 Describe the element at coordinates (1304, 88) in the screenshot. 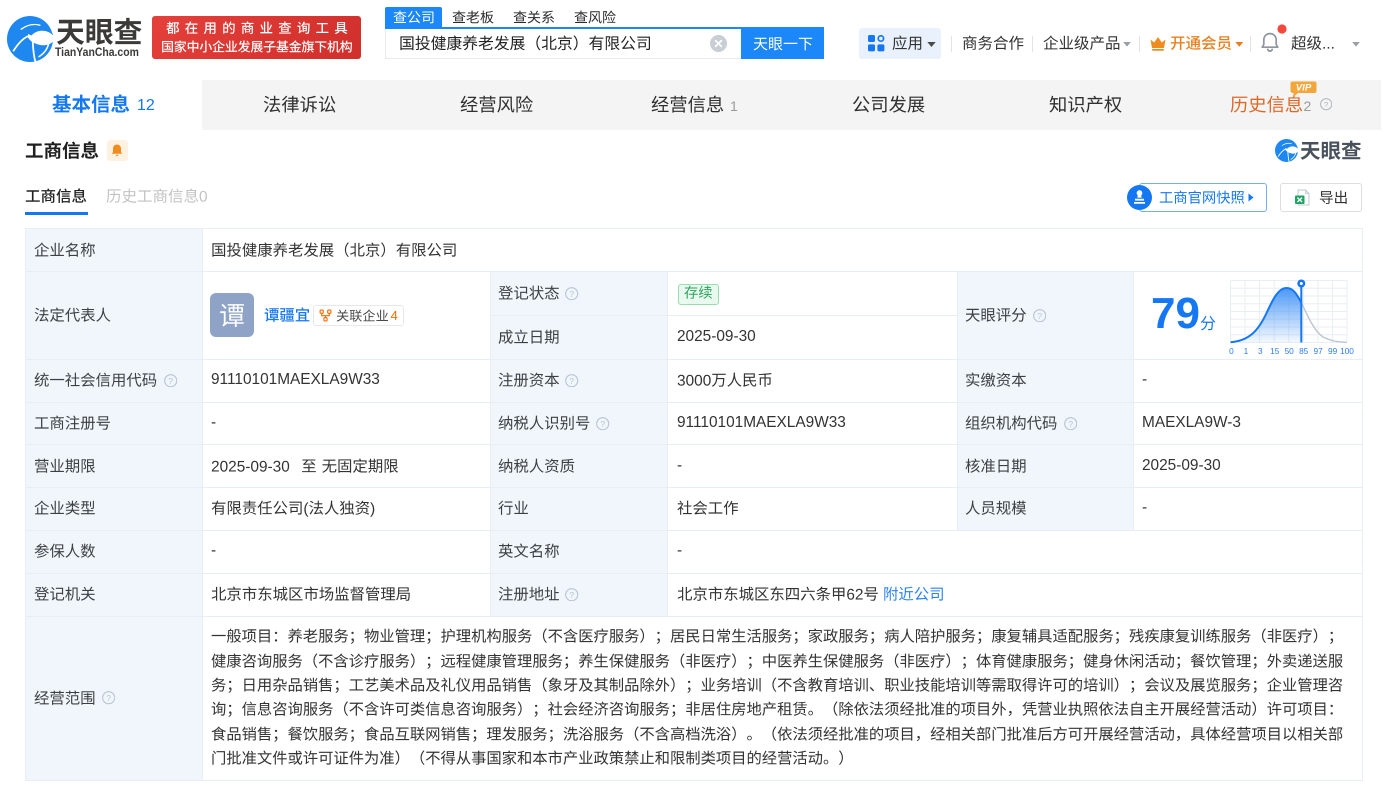

I see `svg-text: VIP` at that location.